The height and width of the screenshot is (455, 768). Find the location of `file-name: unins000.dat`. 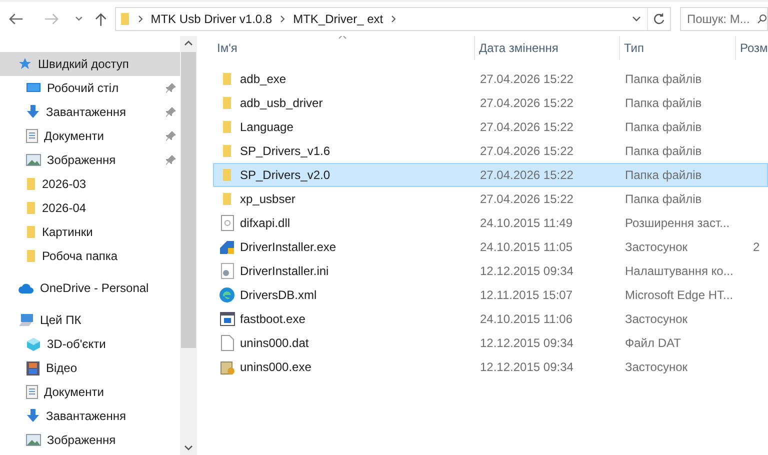

file-name: unins000.dat is located at coordinates (274, 343).